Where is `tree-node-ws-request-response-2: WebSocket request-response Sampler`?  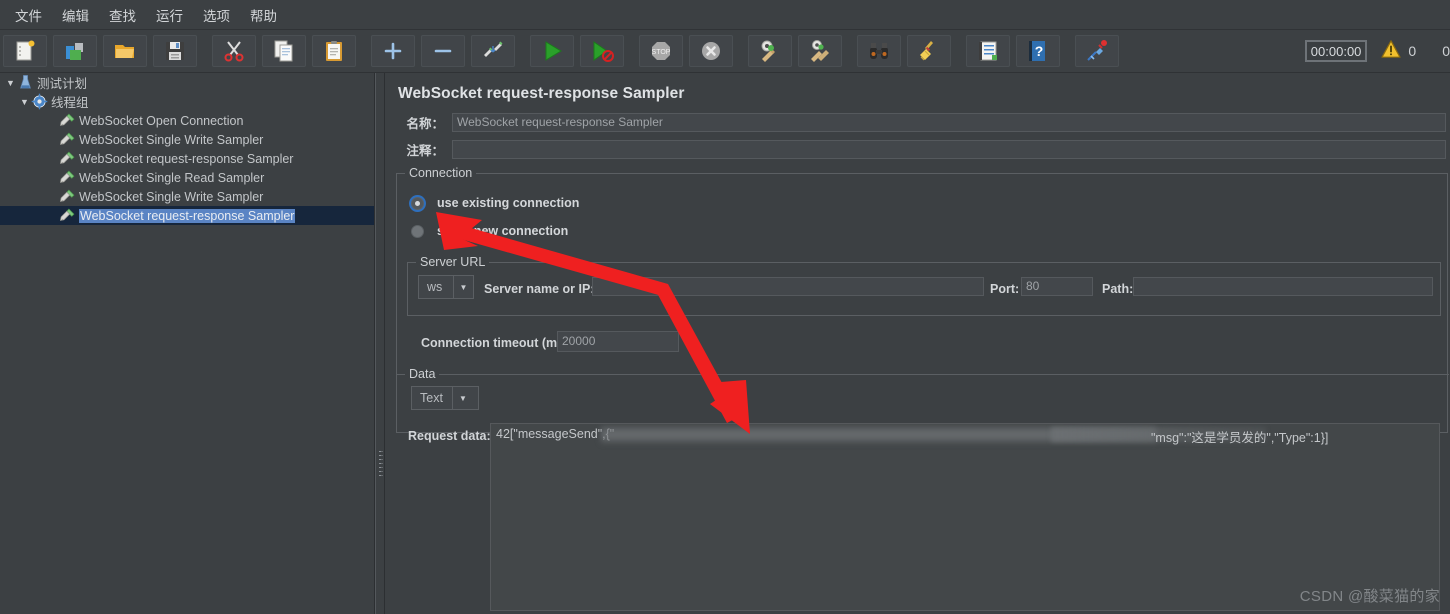
tree-node-ws-request-response-2: WebSocket request-response Sampler is located at coordinates (187, 215).